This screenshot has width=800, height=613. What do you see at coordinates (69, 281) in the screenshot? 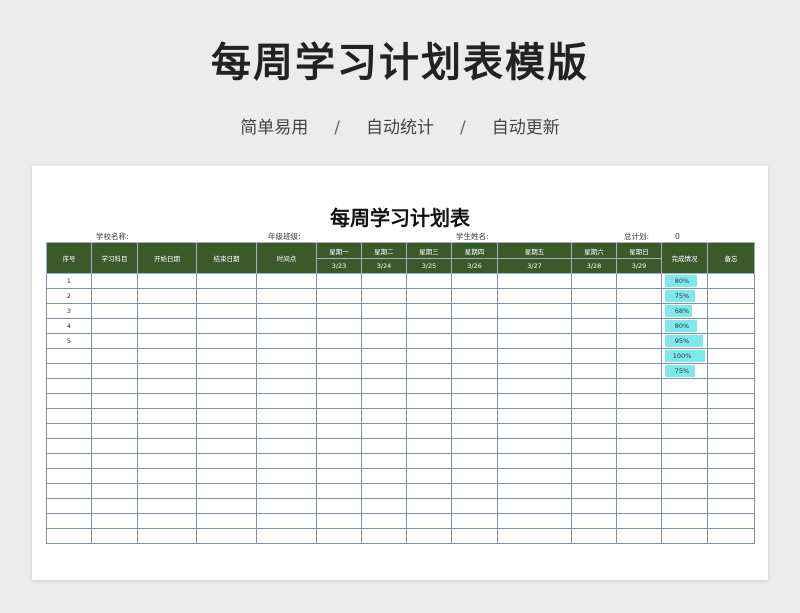
I see `cell-index: 1` at bounding box center [69, 281].